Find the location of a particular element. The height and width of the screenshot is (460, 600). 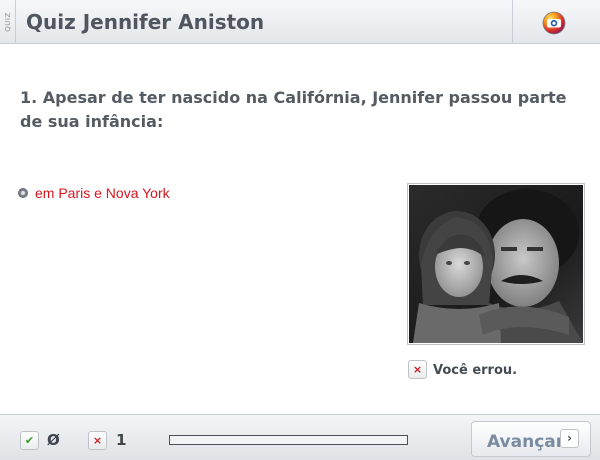

answer-option-label: em Paris e Nova York is located at coordinates (102, 193).